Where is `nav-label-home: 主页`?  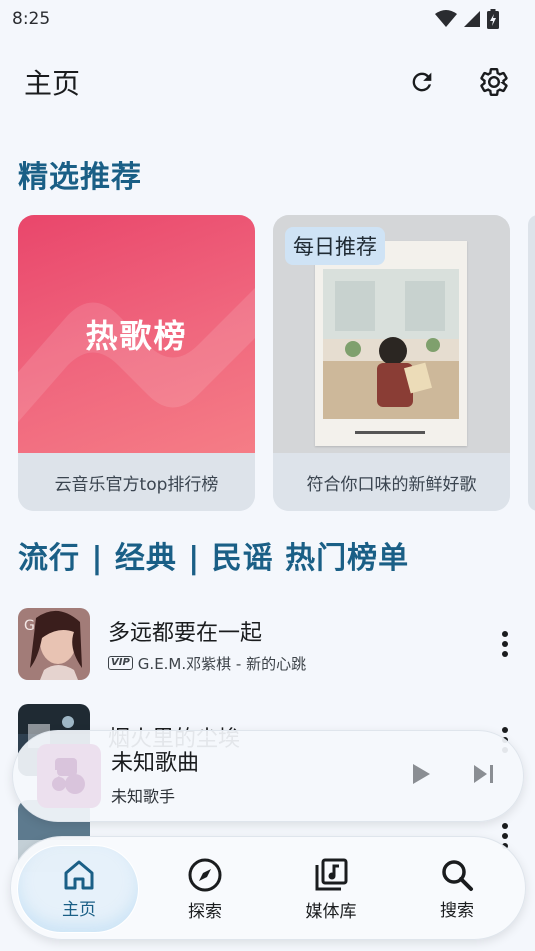
nav-label-home: 主页 is located at coordinates (79, 909).